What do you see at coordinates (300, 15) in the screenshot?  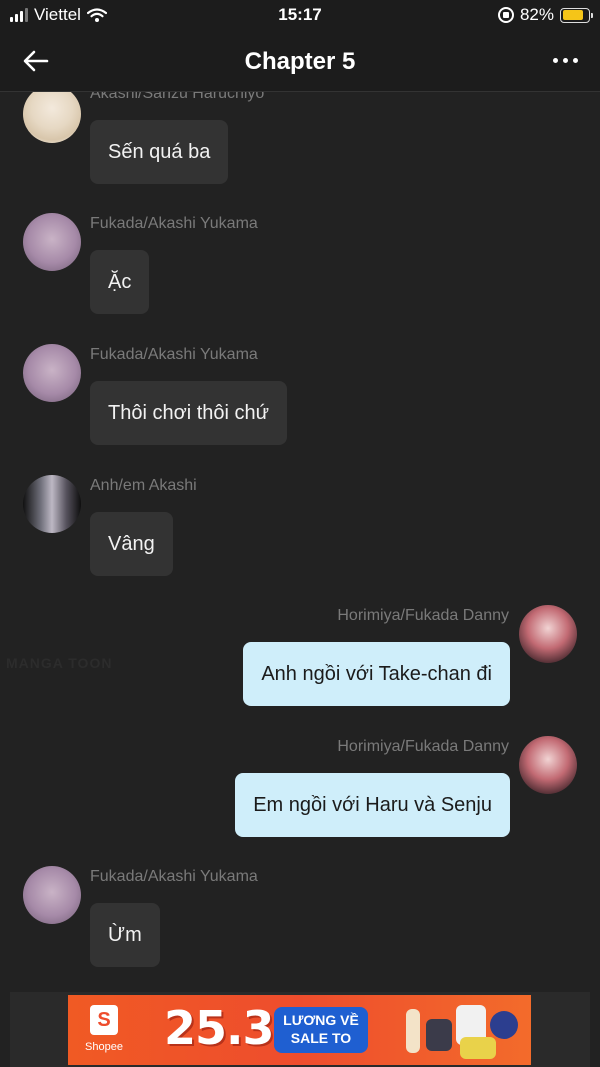 I see `status-bar: Viettel 15:17 82%` at bounding box center [300, 15].